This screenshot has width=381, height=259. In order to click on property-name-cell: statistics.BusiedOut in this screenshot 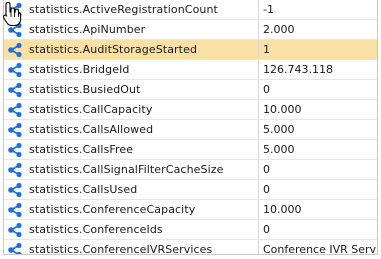, I will do `click(131, 89)`.